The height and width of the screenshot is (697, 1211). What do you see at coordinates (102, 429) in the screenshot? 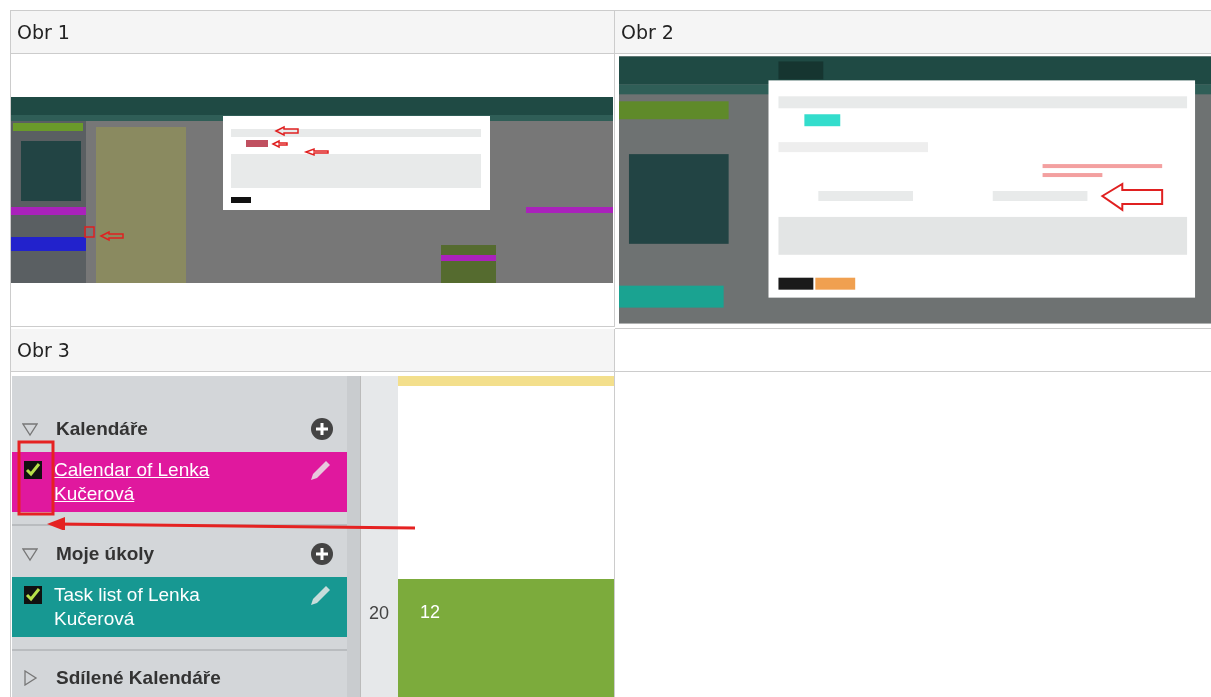
I see `section-title: Kalendáře` at bounding box center [102, 429].